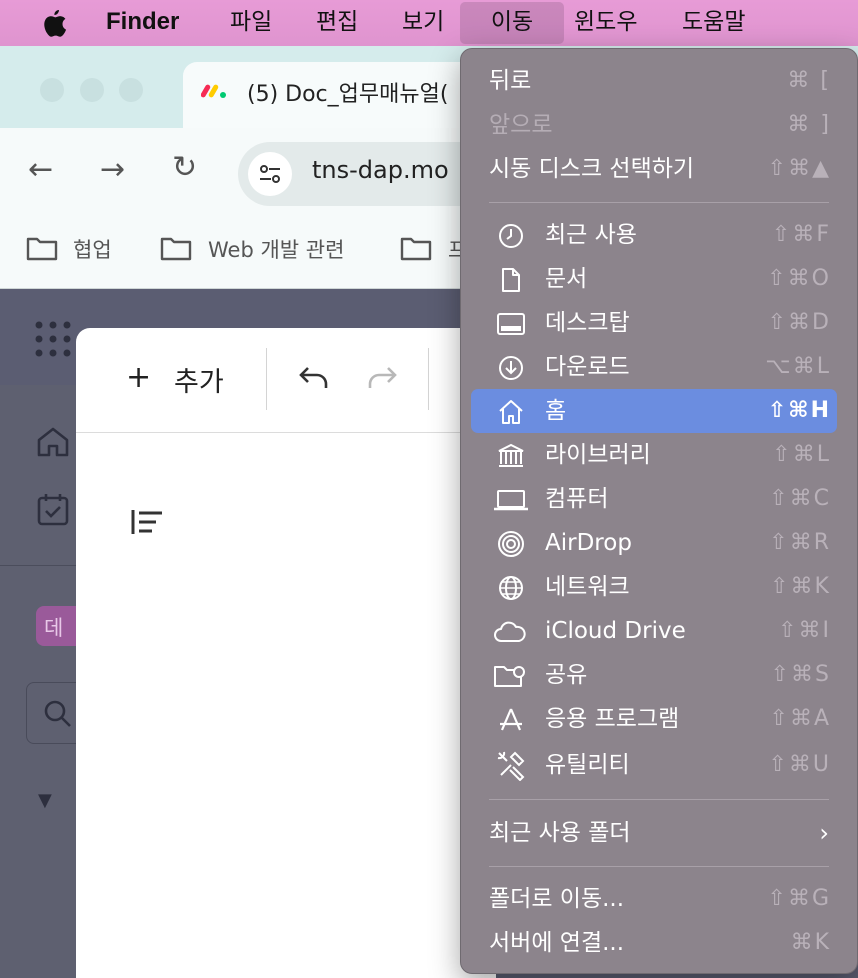 The height and width of the screenshot is (978, 858). Describe the element at coordinates (612, 719) in the screenshot. I see `menu-item-label: 응용 프로그램` at that location.